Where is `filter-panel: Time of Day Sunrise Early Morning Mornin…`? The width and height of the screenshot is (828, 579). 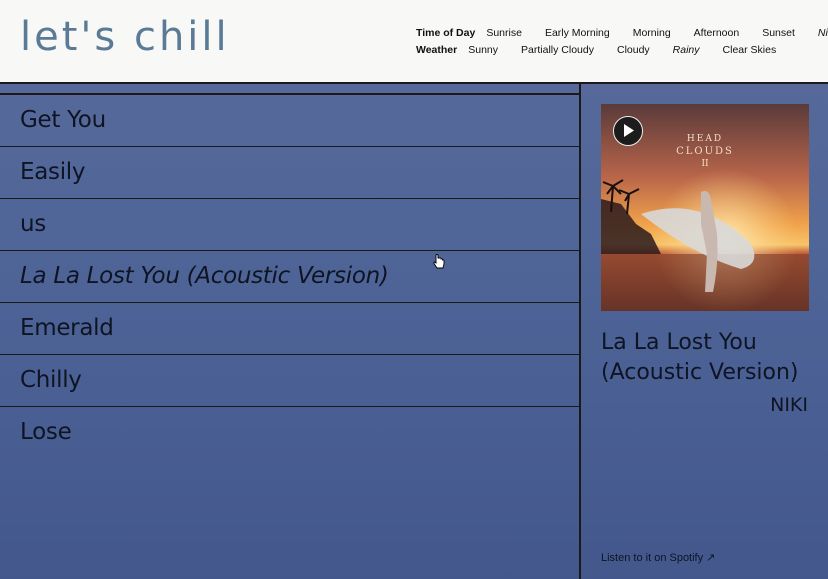
filter-panel: Time of Day Sunrise Early Morning Mornin… is located at coordinates (622, 41).